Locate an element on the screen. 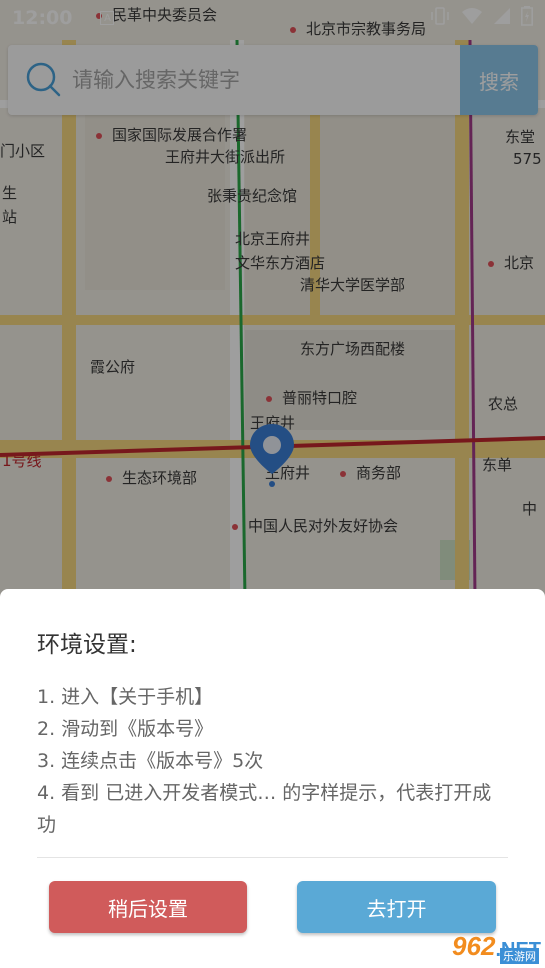  watermark-number: 962 is located at coordinates (474, 946).